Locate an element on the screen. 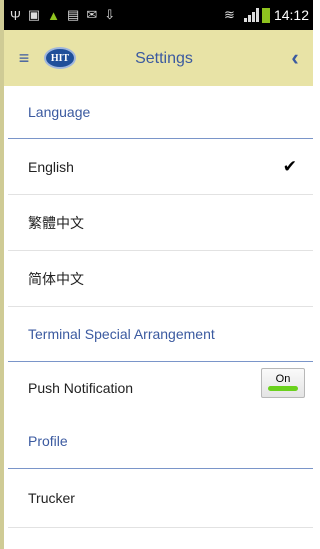  language-option-english: English ✔ is located at coordinates (160, 166).